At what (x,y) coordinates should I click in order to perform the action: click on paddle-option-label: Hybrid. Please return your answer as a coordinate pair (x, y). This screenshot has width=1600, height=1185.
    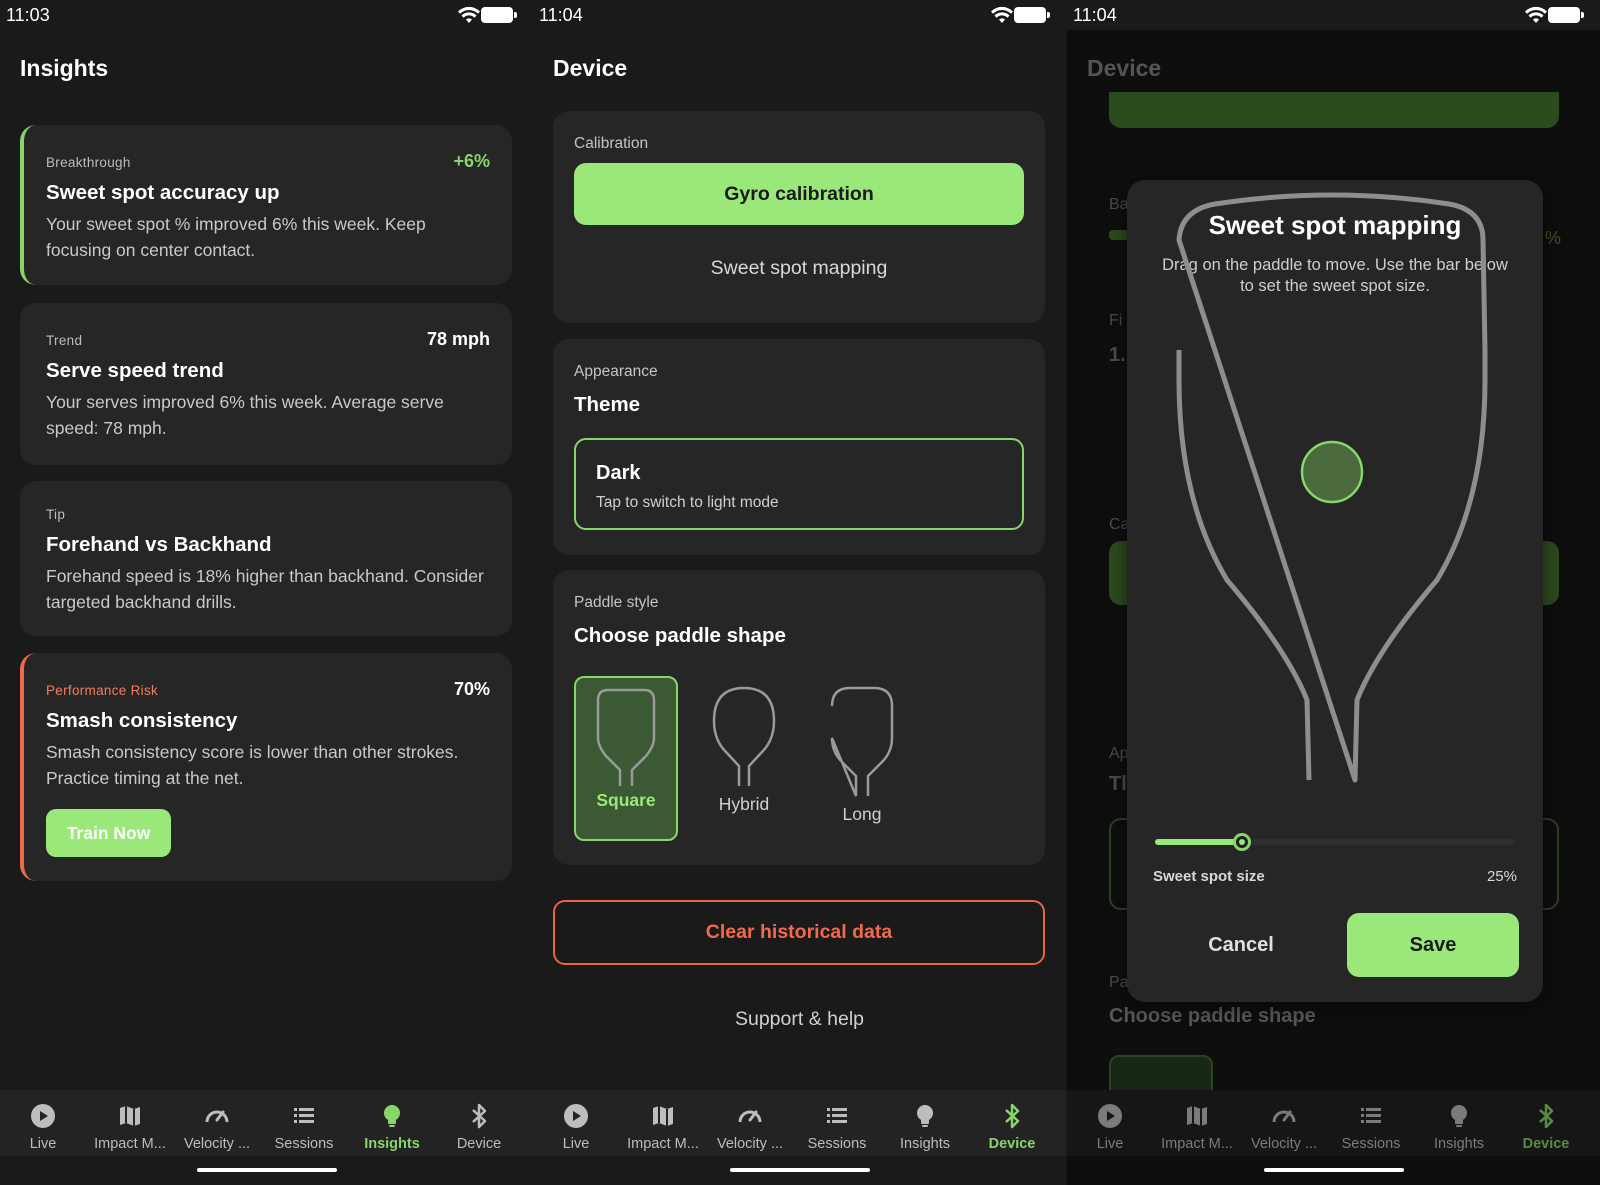
    Looking at the image, I should click on (744, 804).